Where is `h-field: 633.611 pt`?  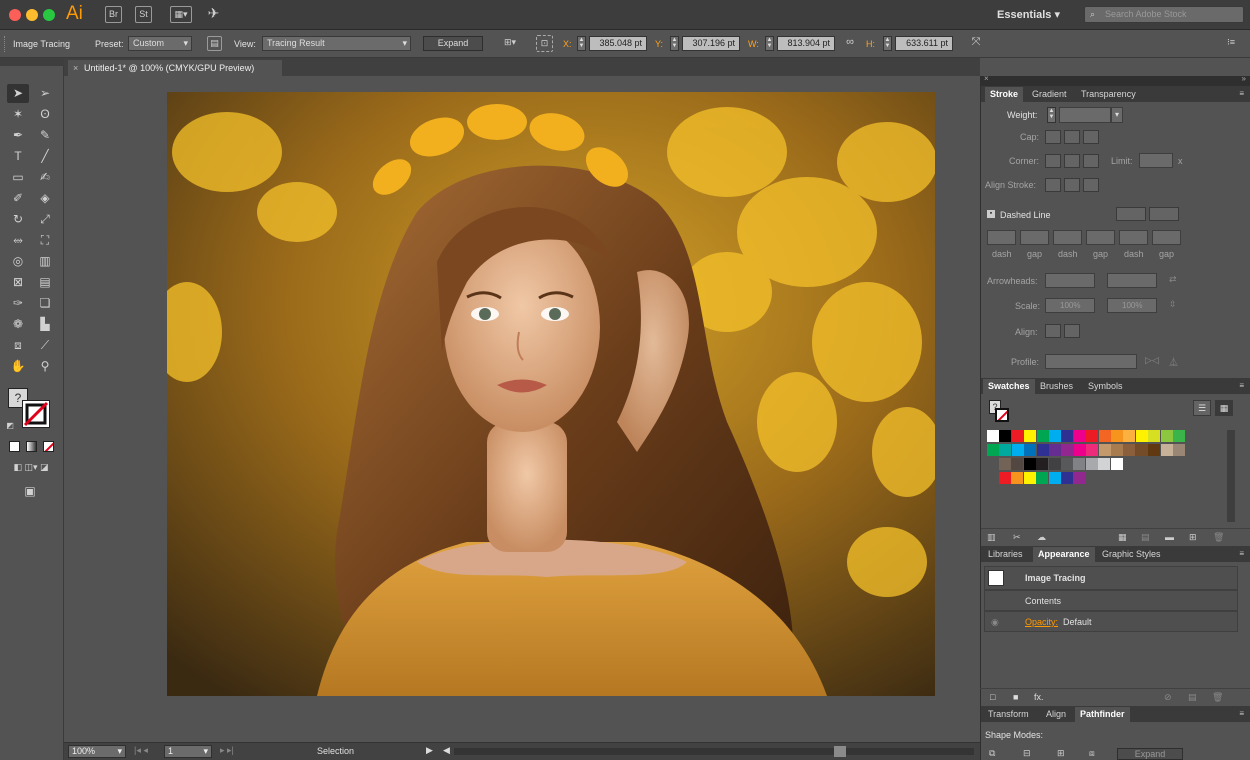
h-field: 633.611 pt is located at coordinates (924, 43).